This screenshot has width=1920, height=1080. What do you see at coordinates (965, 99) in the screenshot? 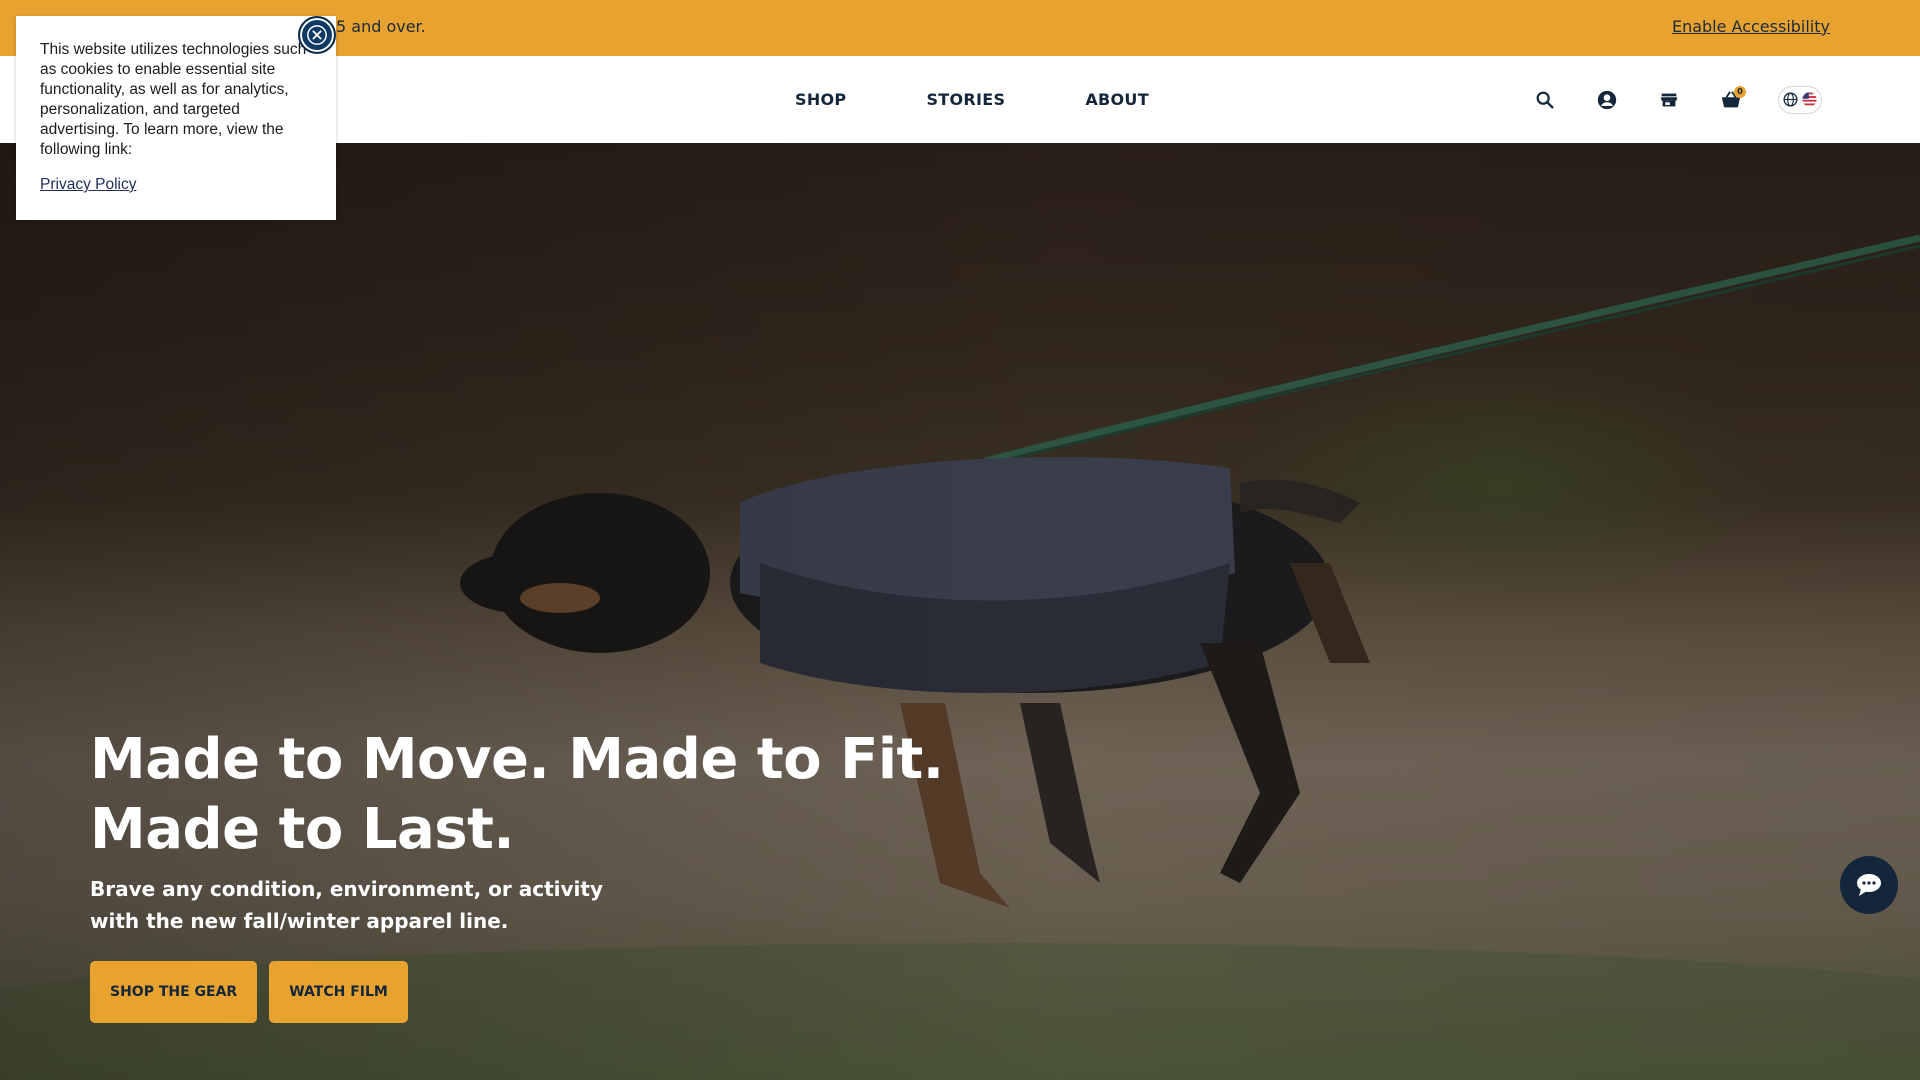
I see `nav-item-stories: STORIES` at bounding box center [965, 99].